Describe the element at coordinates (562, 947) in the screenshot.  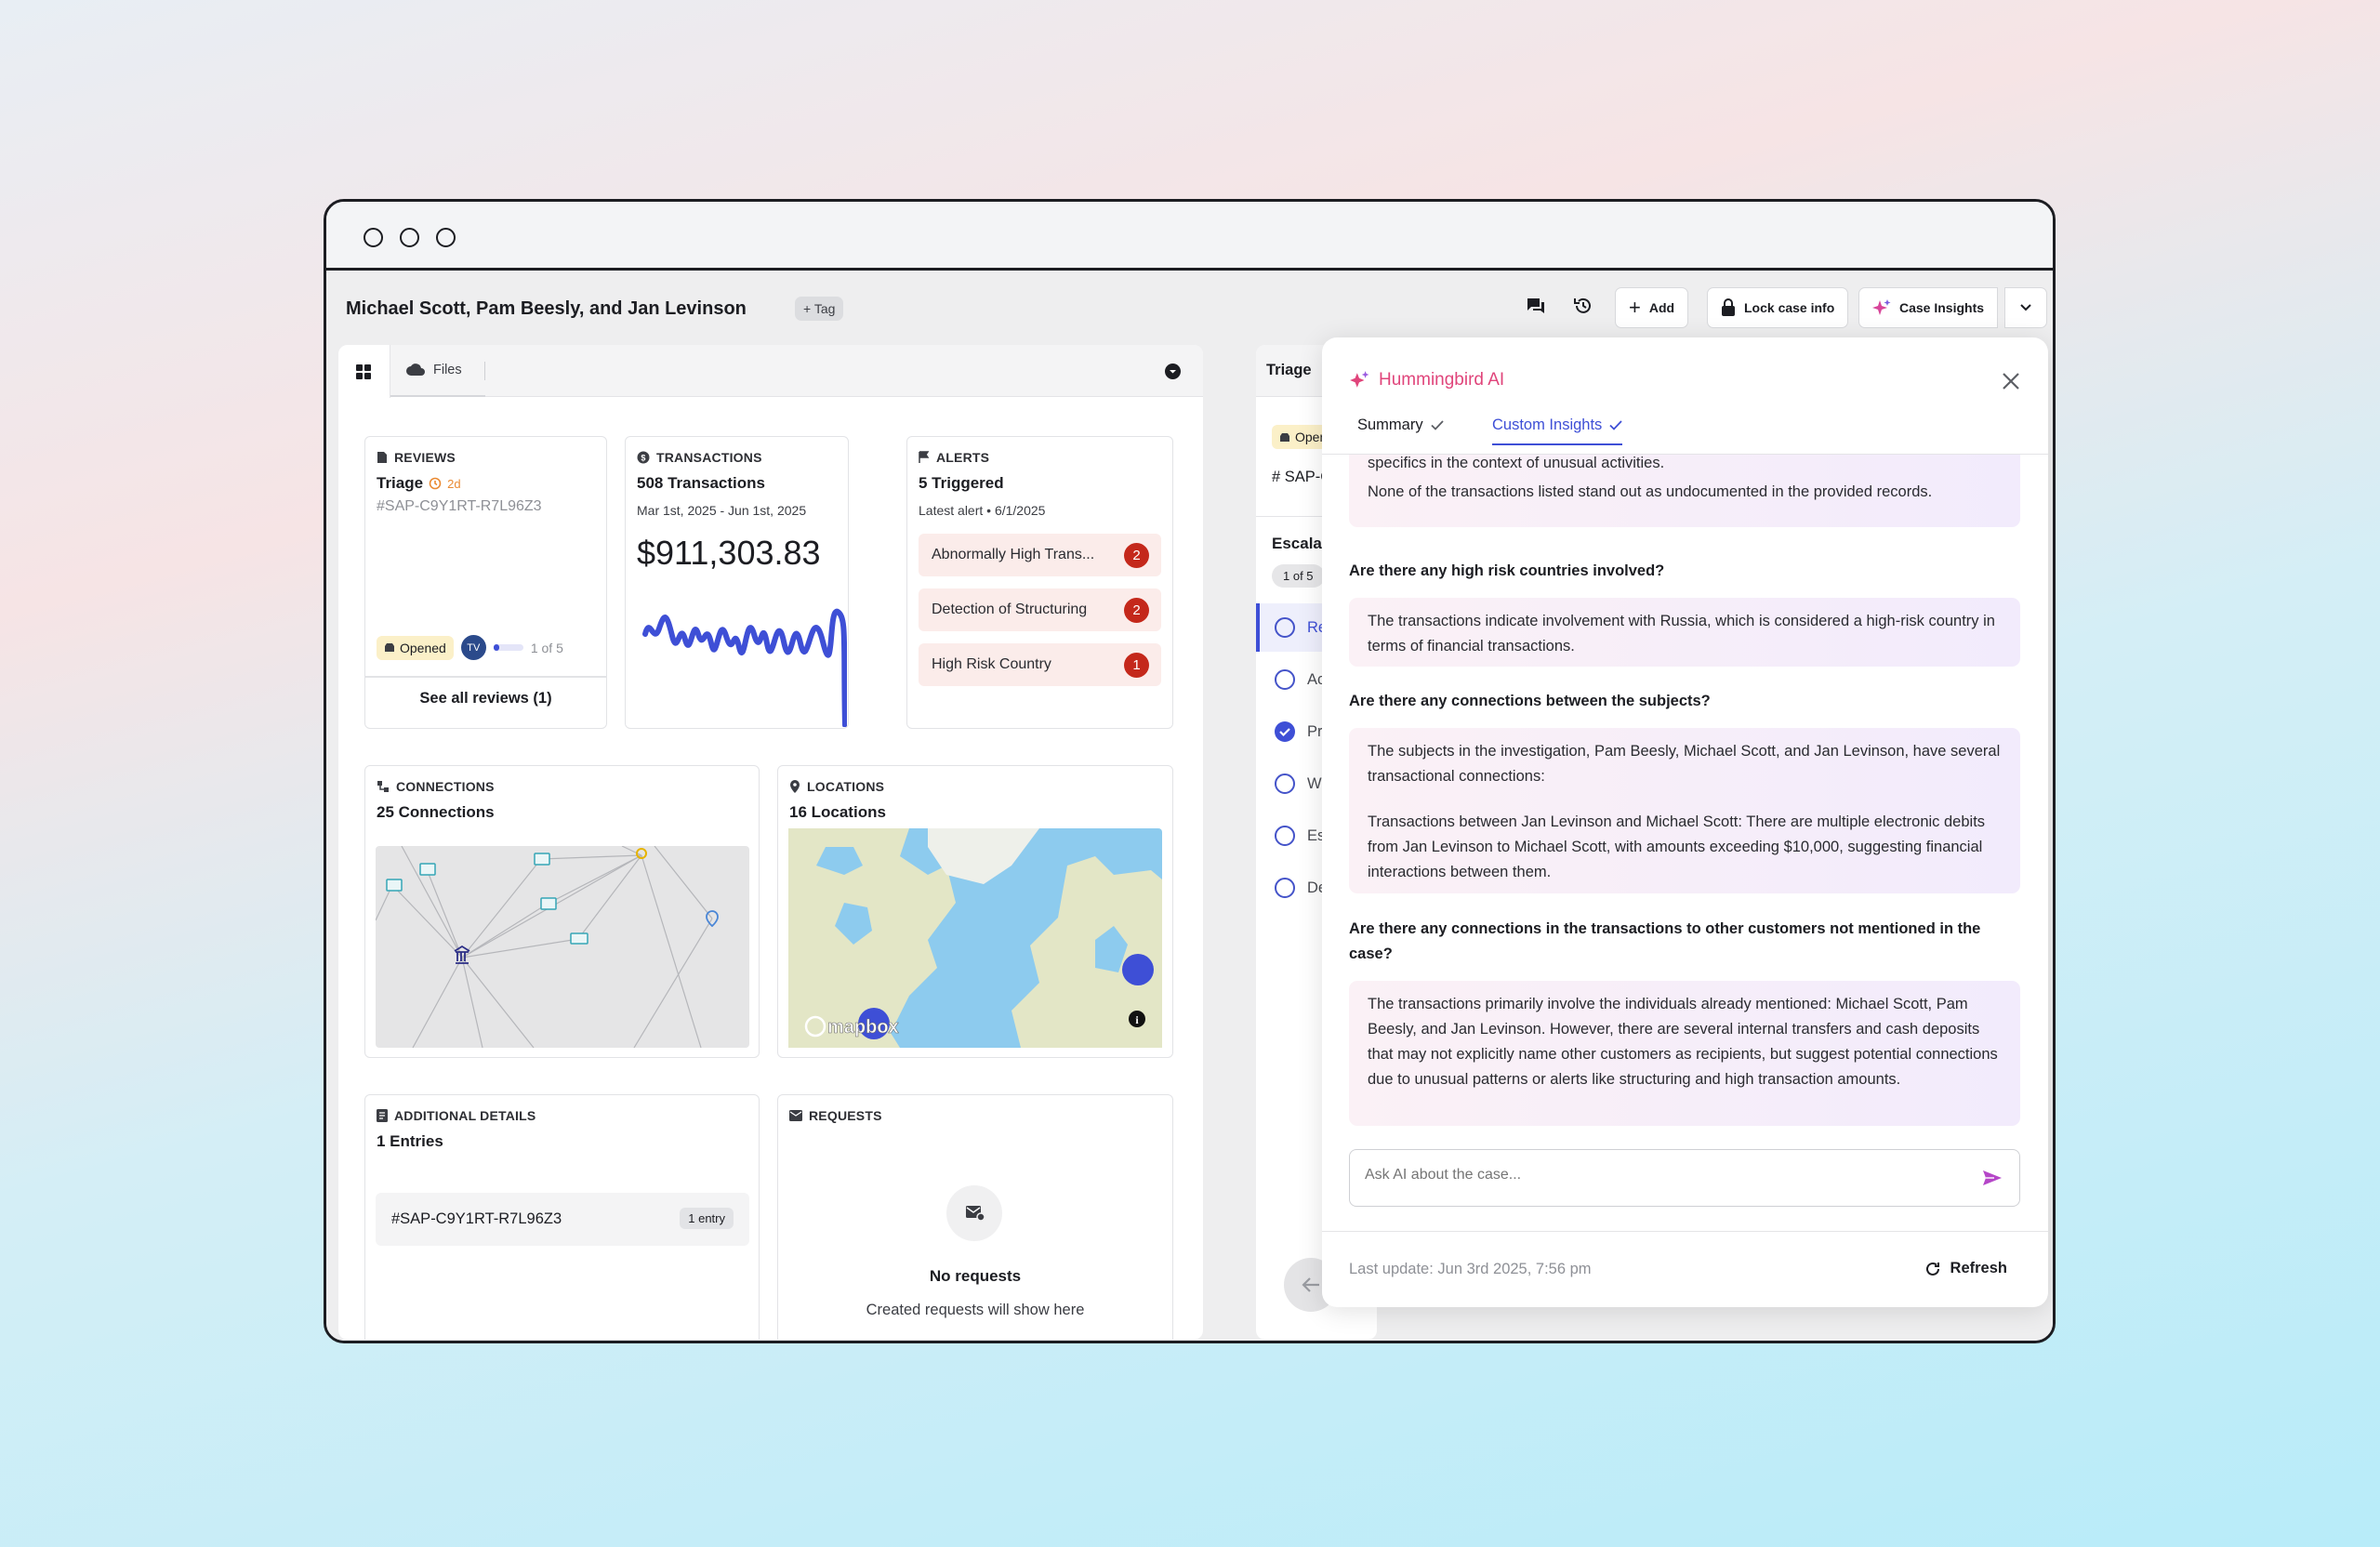
I see `connections-graph` at that location.